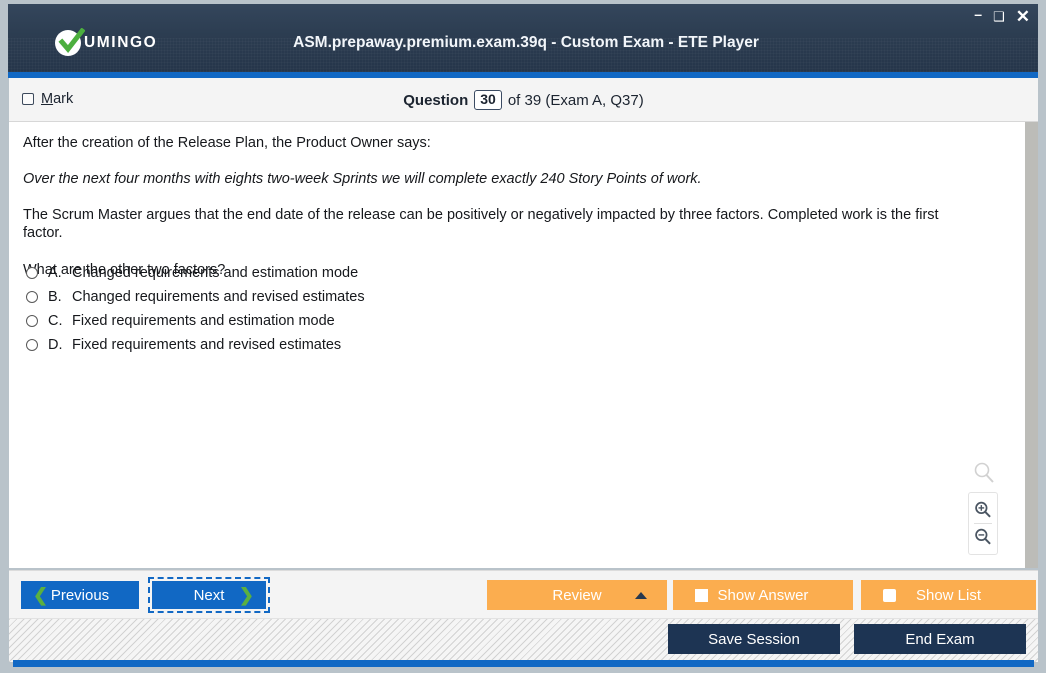 The image size is (1046, 673). Describe the element at coordinates (41, 595) in the screenshot. I see `chevron-left-icon: ❮` at that location.